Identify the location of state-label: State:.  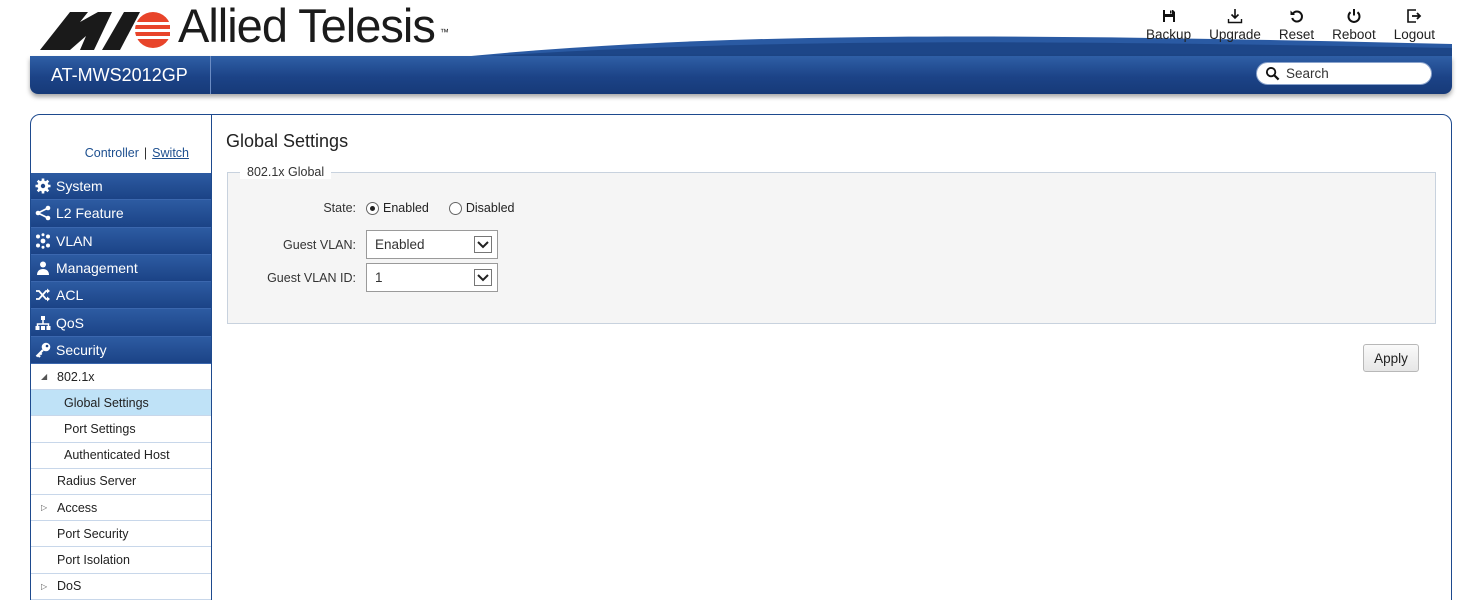
(339, 208).